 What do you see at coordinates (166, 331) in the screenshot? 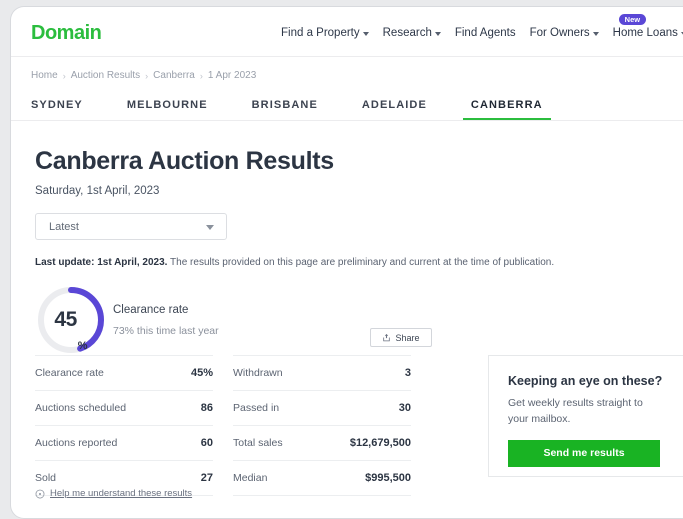
I see `clearance-rate-comparison: 73% this time last year` at bounding box center [166, 331].